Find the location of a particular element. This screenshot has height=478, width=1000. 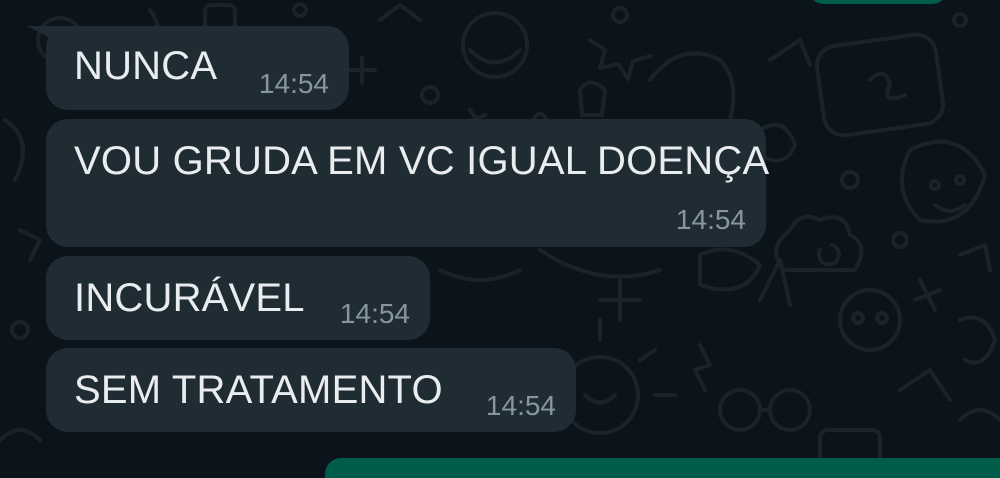

message-bubble-4: SEM TRATAMENTO 14:54 is located at coordinates (311, 390).